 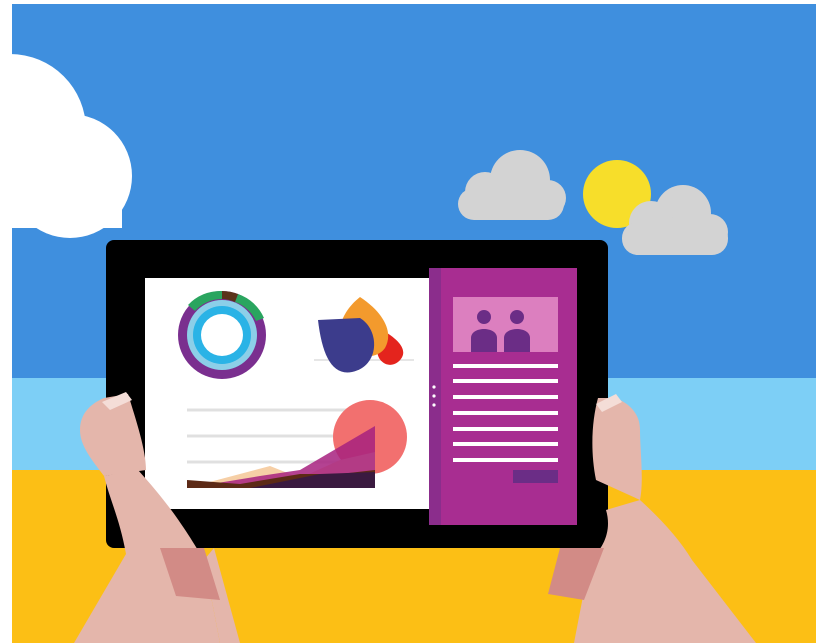 What do you see at coordinates (535, 476) in the screenshot?
I see `panel-button` at bounding box center [535, 476].